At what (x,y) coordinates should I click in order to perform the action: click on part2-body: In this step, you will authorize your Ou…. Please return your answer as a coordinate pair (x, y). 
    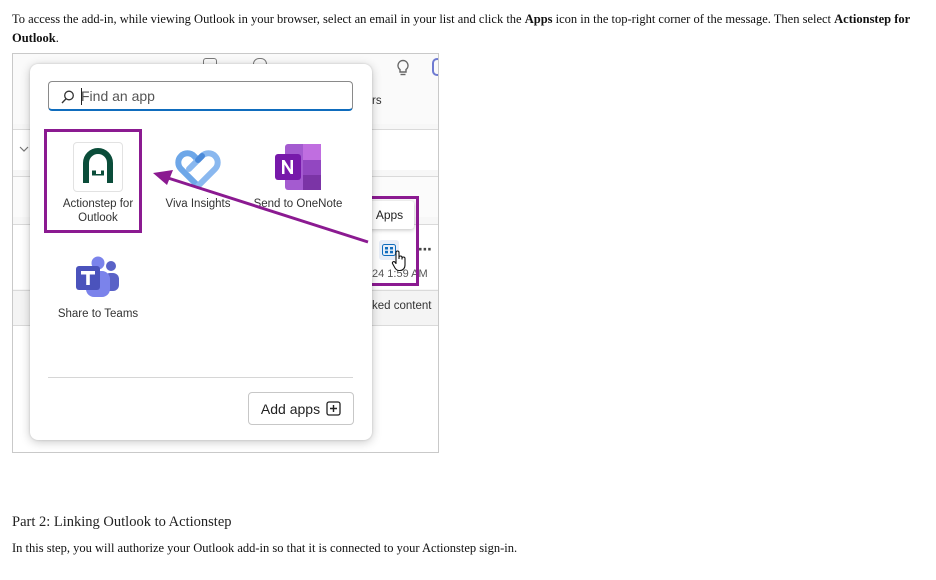
    Looking at the image, I should click on (265, 548).